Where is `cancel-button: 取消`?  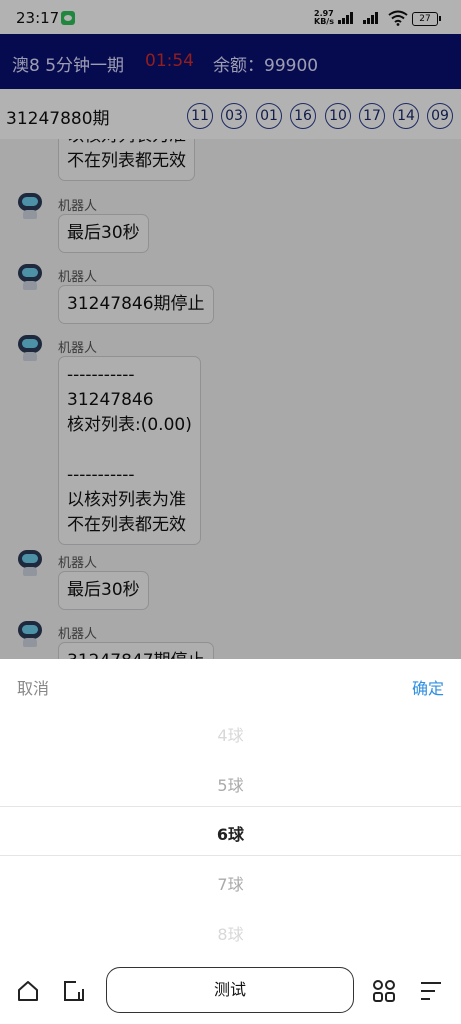 cancel-button: 取消 is located at coordinates (33, 687).